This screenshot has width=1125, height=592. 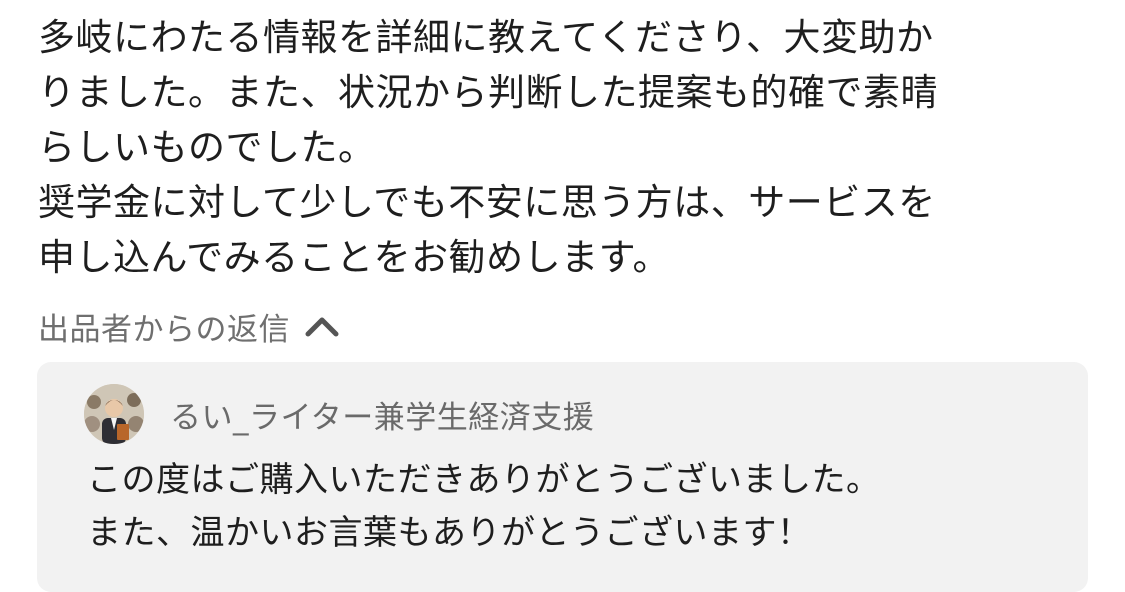 I want to click on seller-reply-toggle: 出品者からの返信, so click(x=189, y=326).